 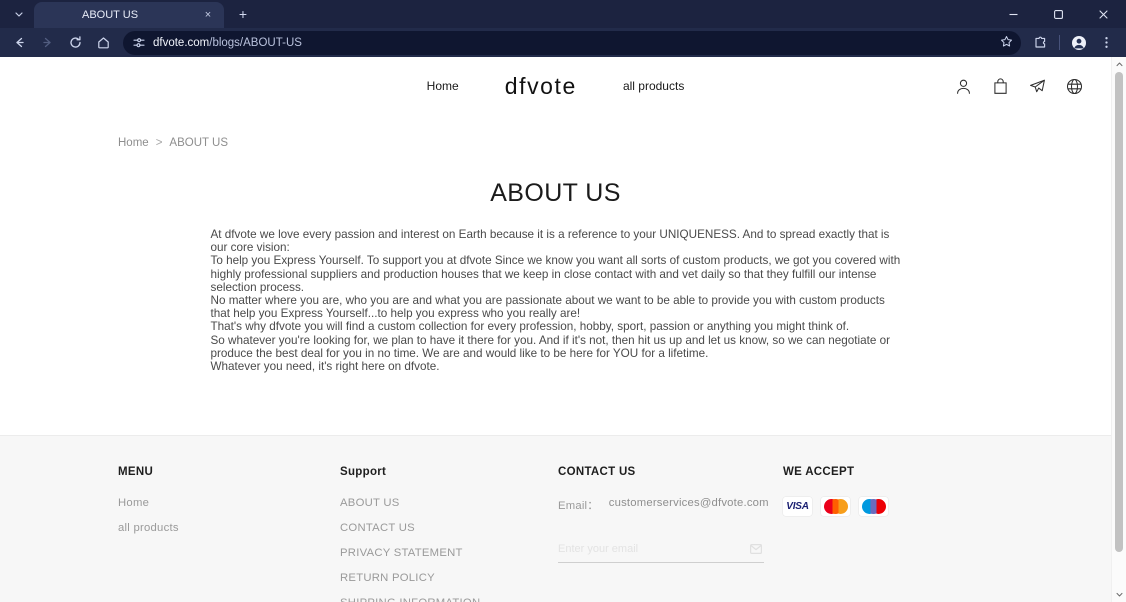 What do you see at coordinates (917, 506) in the screenshot?
I see `payment-cards: VISA` at bounding box center [917, 506].